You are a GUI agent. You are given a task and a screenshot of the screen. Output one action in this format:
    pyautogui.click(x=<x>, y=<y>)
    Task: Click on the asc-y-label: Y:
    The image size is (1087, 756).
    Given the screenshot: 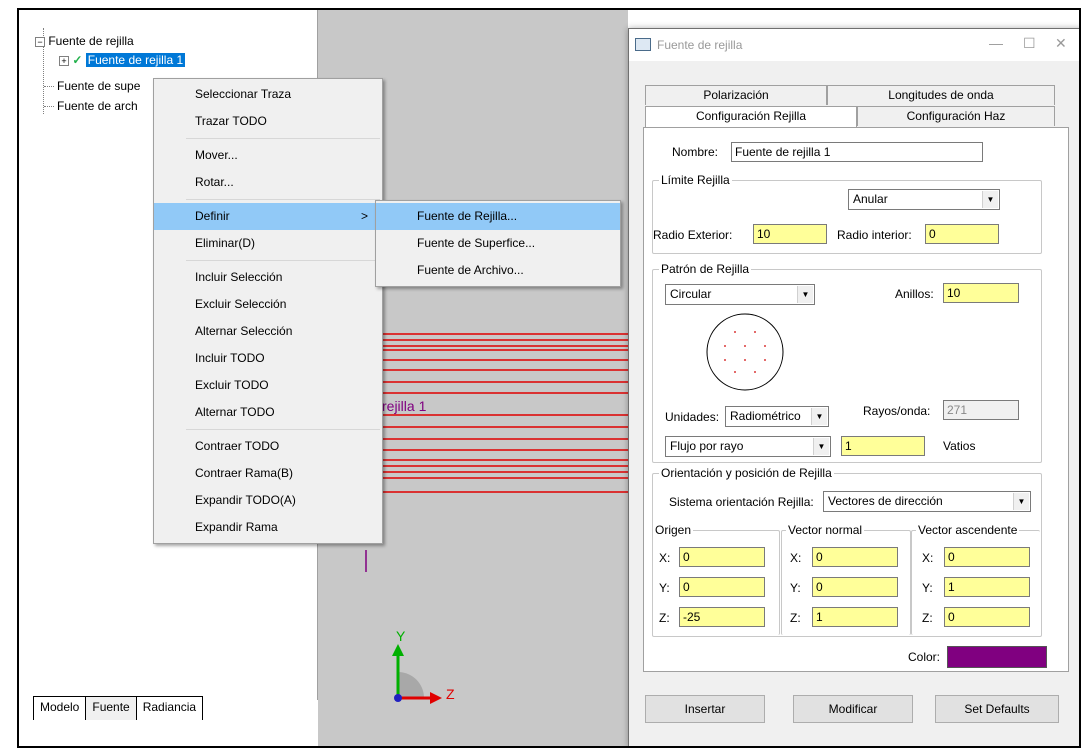 What is the action you would take?
    pyautogui.click(x=927, y=588)
    